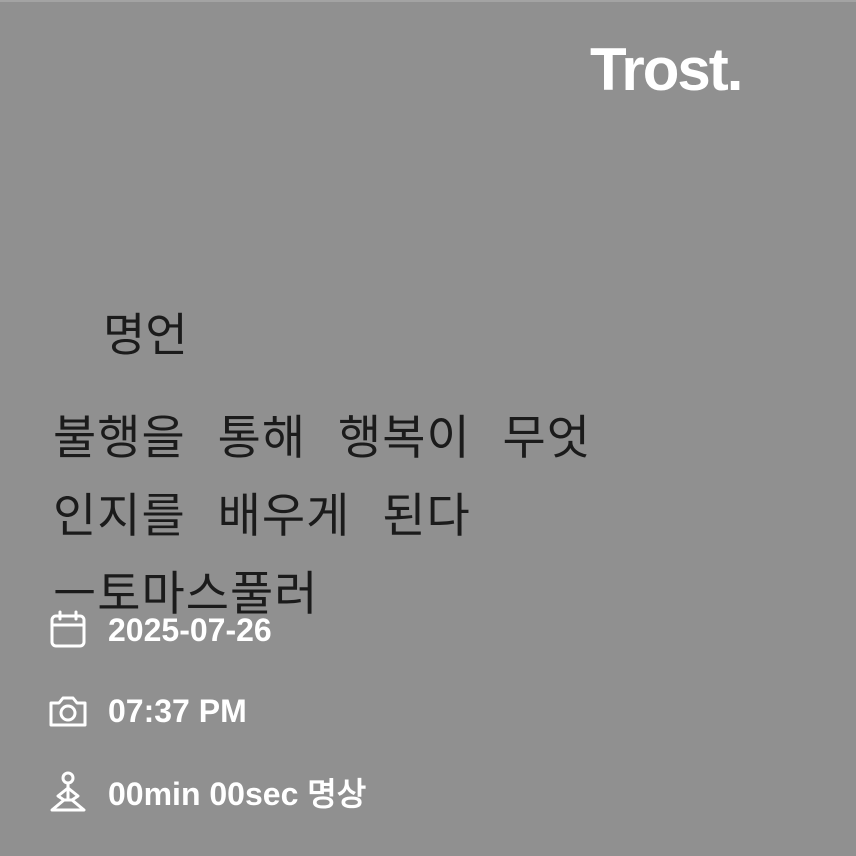  I want to click on meditation-row: 00min 00sec 명상, so click(344, 794).